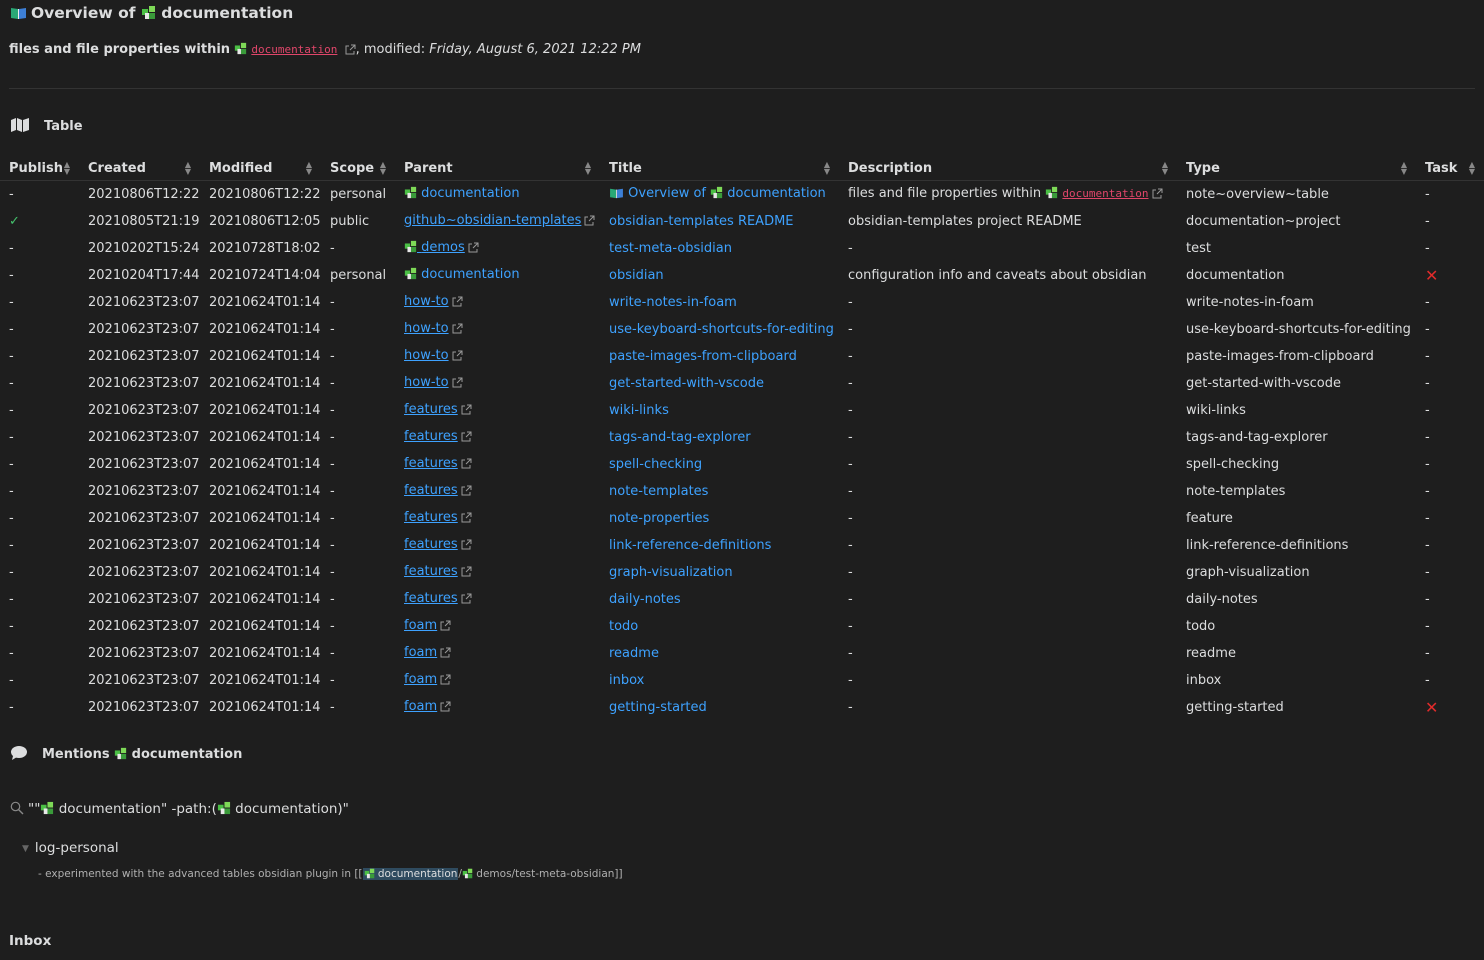 The width and height of the screenshot is (1484, 960). I want to click on title-link: obsidian-templates README, so click(701, 221).